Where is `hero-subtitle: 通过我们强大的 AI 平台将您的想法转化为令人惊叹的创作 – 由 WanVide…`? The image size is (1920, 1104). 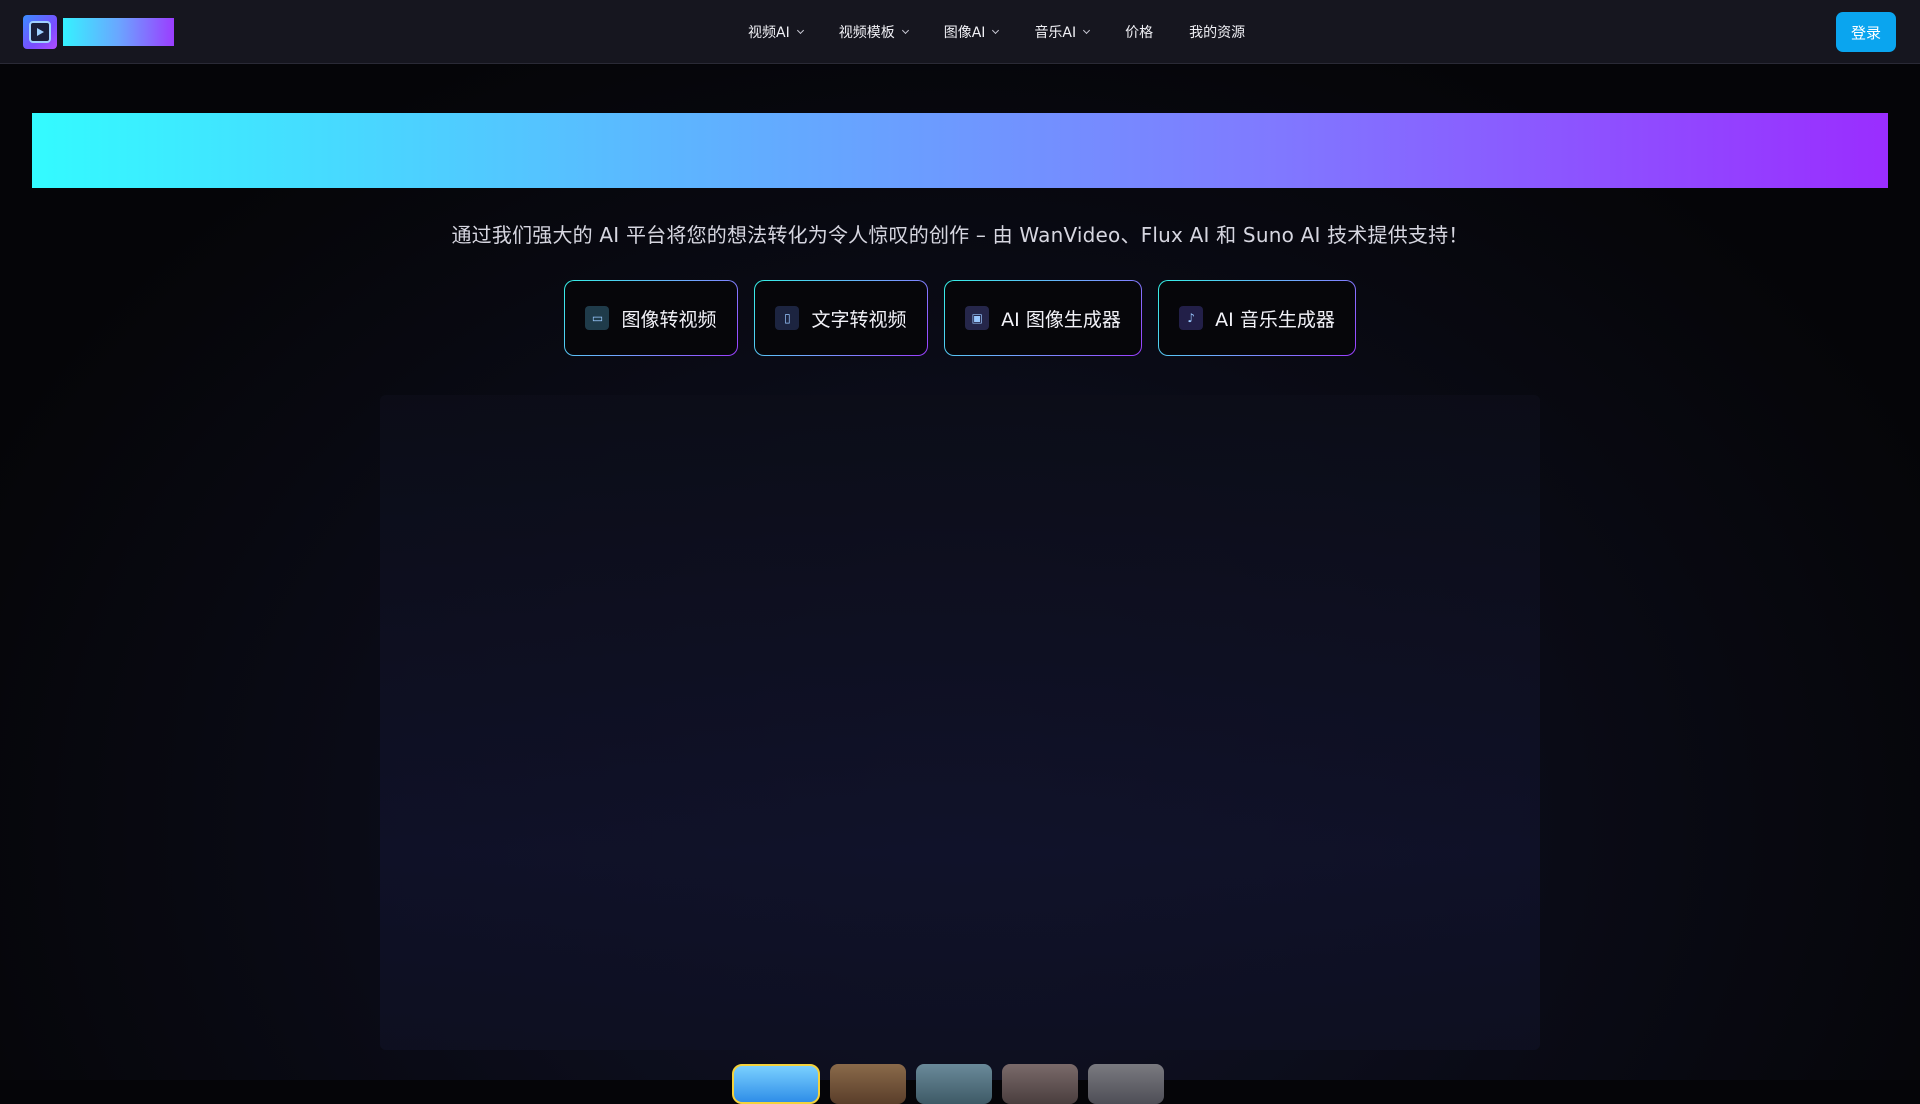 hero-subtitle: 通过我们强大的 AI 平台将您的想法转化为令人惊叹的创作 – 由 WanVide… is located at coordinates (960, 235).